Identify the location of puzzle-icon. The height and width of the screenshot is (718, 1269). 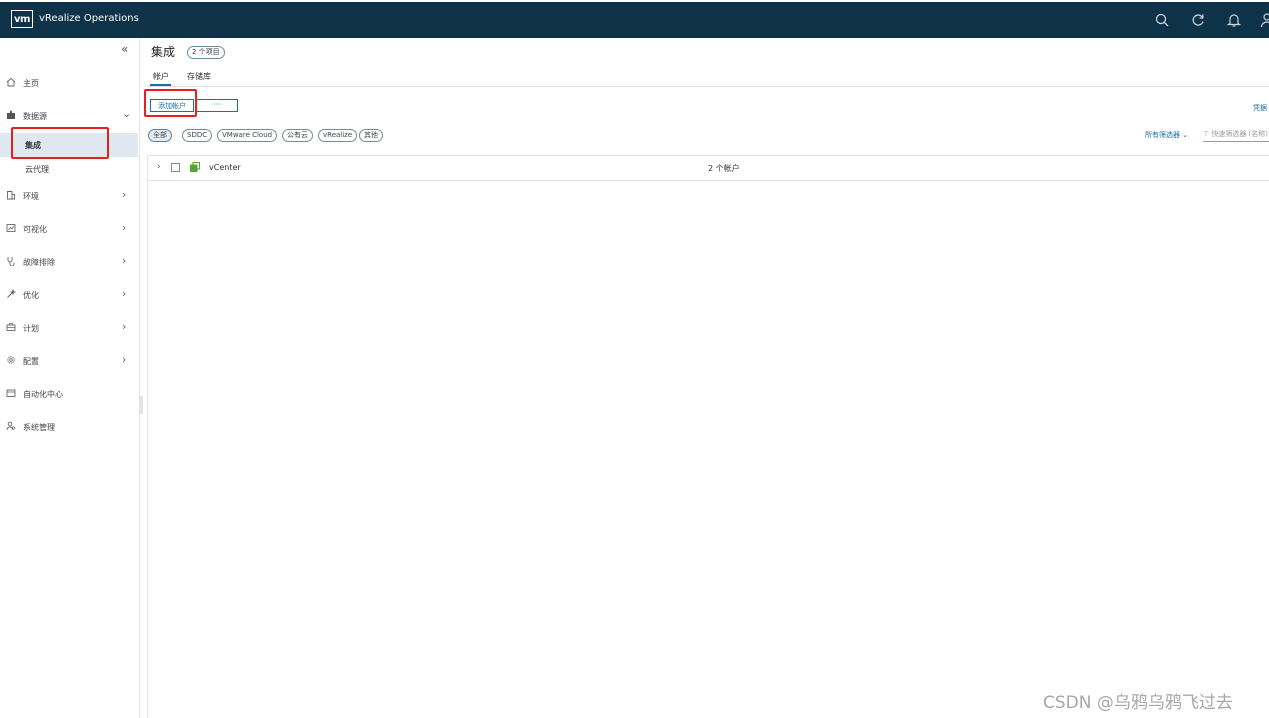
(11, 114).